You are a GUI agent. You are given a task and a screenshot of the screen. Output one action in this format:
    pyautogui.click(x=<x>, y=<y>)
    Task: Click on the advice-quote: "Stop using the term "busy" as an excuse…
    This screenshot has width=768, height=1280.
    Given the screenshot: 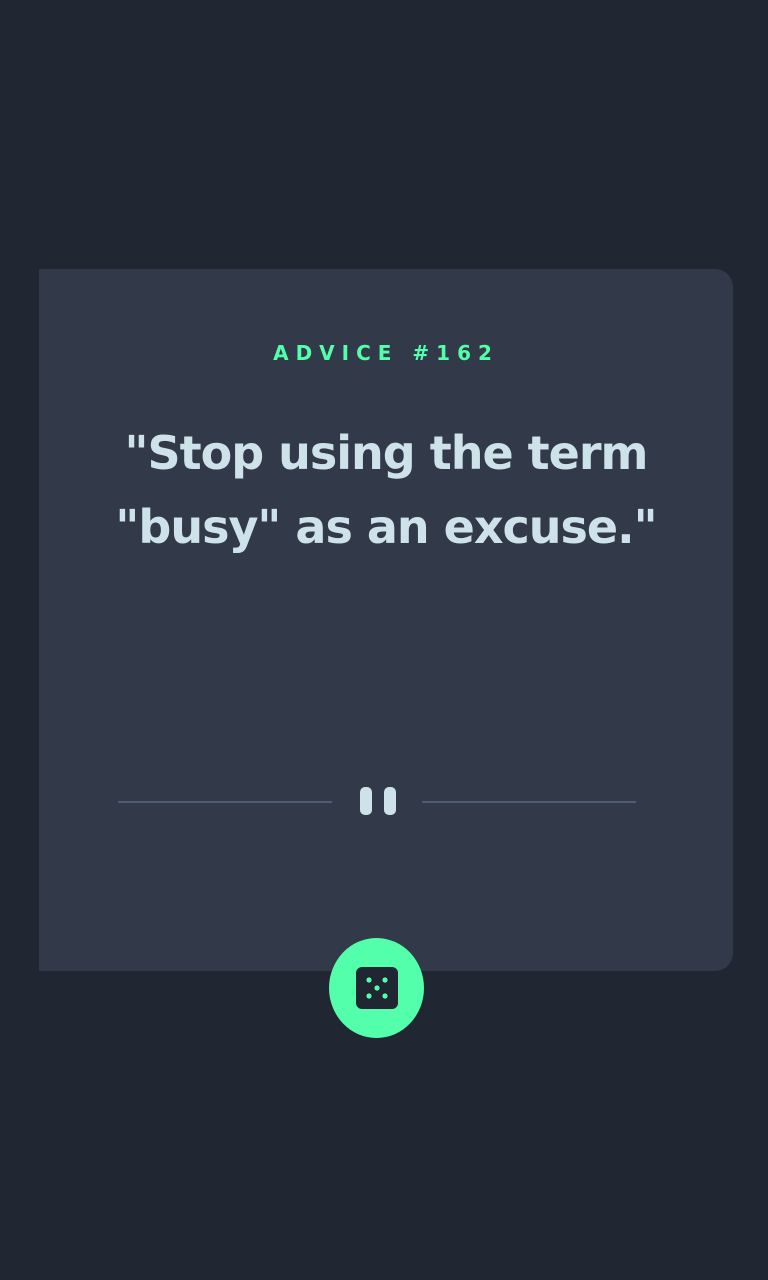 What is the action you would take?
    pyautogui.click(x=386, y=490)
    